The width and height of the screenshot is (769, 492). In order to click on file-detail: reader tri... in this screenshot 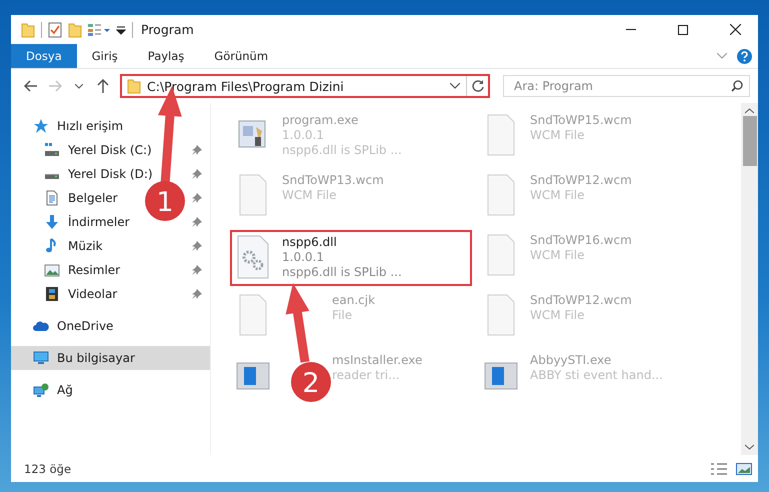, I will do `click(366, 375)`.